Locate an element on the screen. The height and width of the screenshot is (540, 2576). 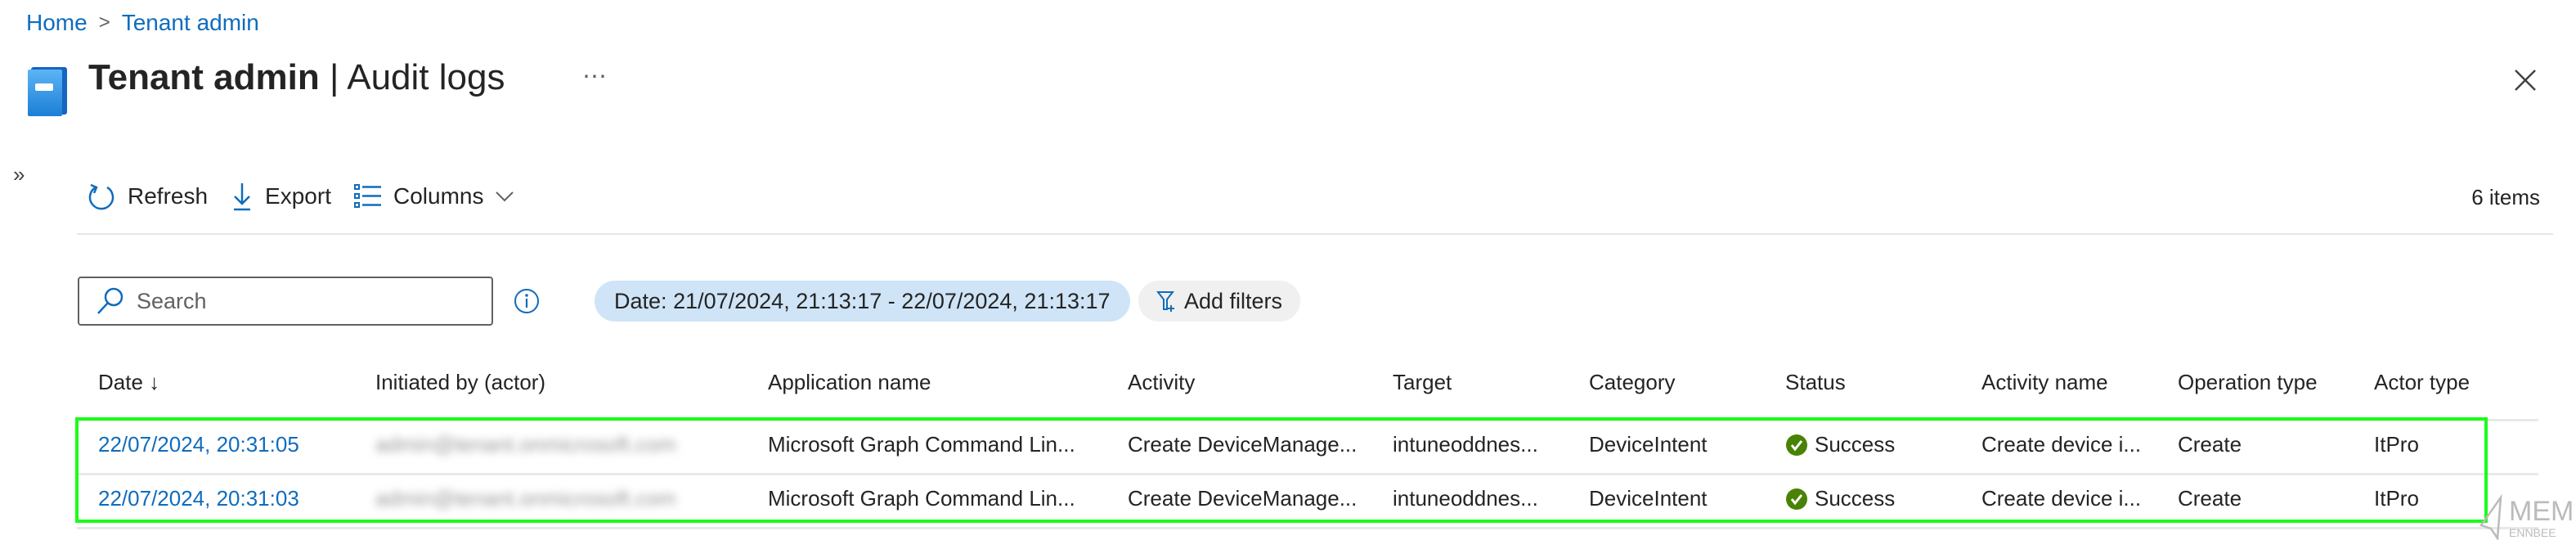
watermark-logo: MEM ENNBEE is located at coordinates (2527, 517).